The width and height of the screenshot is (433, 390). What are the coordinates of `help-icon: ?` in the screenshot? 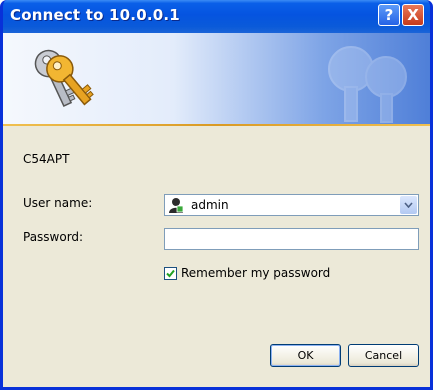 It's located at (389, 15).